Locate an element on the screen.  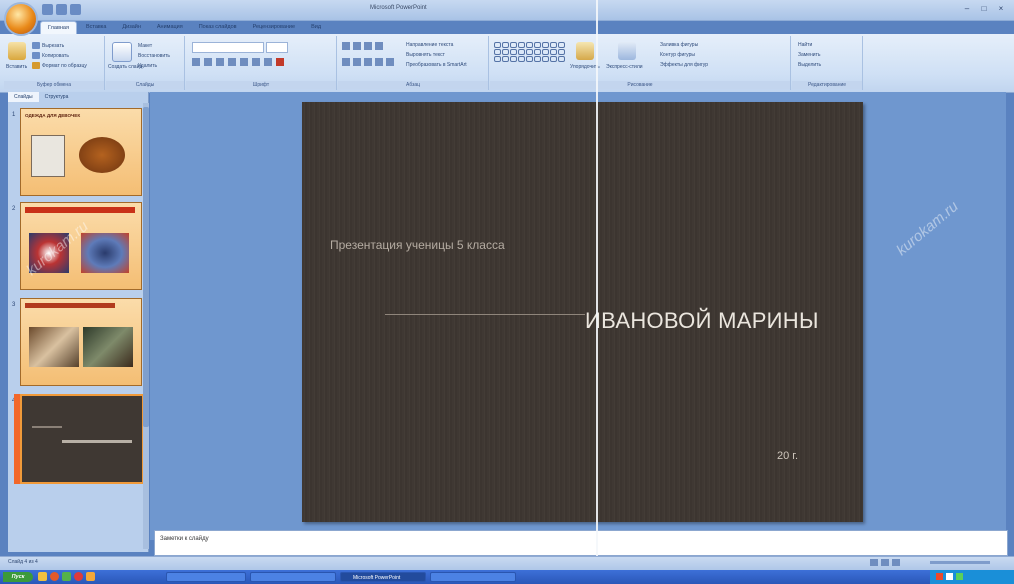
thumbnail-title is located at coordinates (97, 441).